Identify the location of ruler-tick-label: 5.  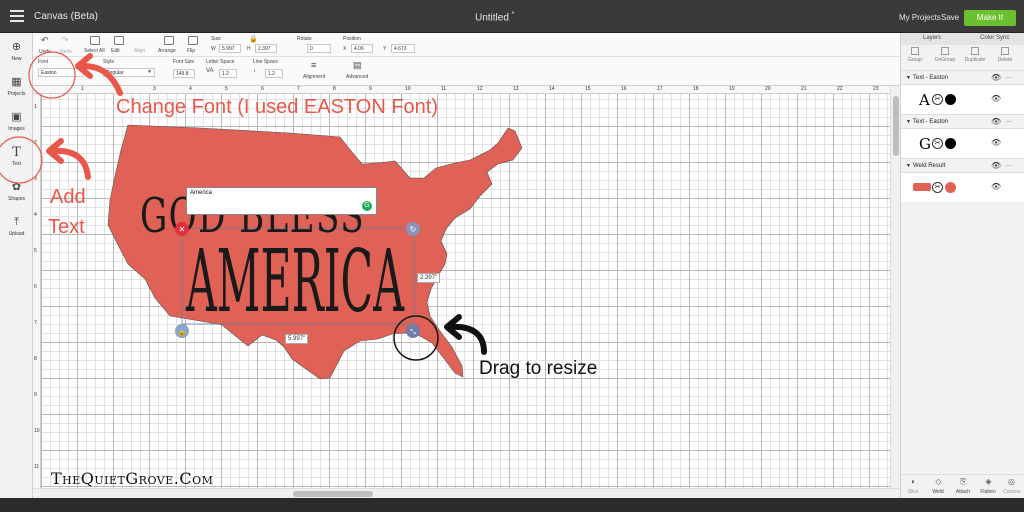
(35, 251).